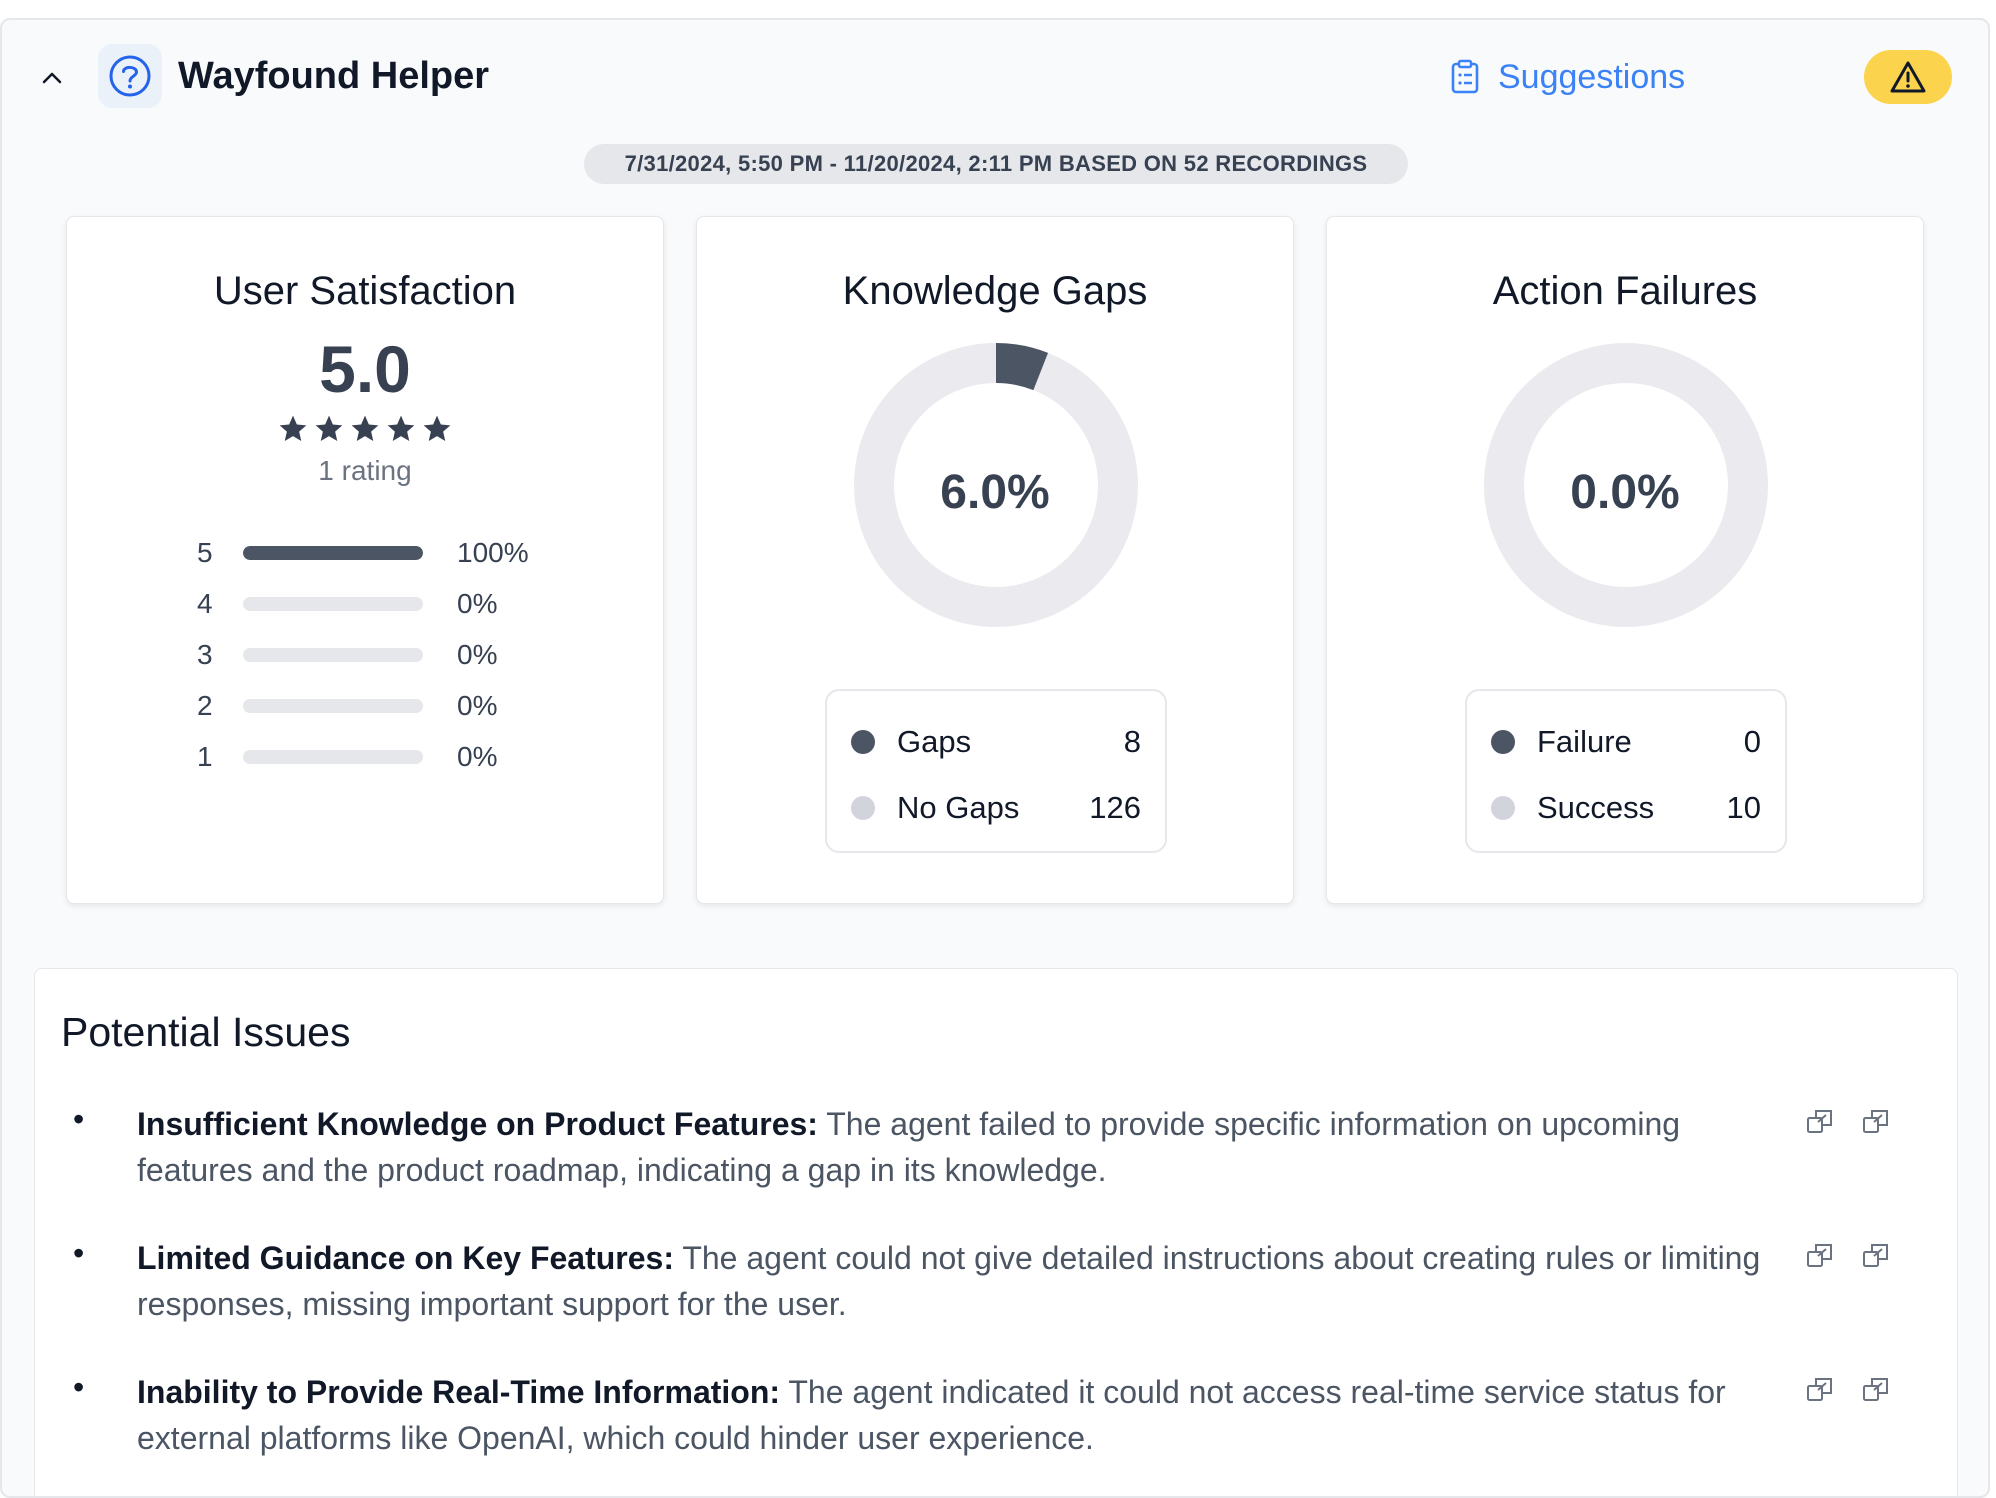  Describe the element at coordinates (958, 807) in the screenshot. I see `legend-label: No Gaps` at that location.